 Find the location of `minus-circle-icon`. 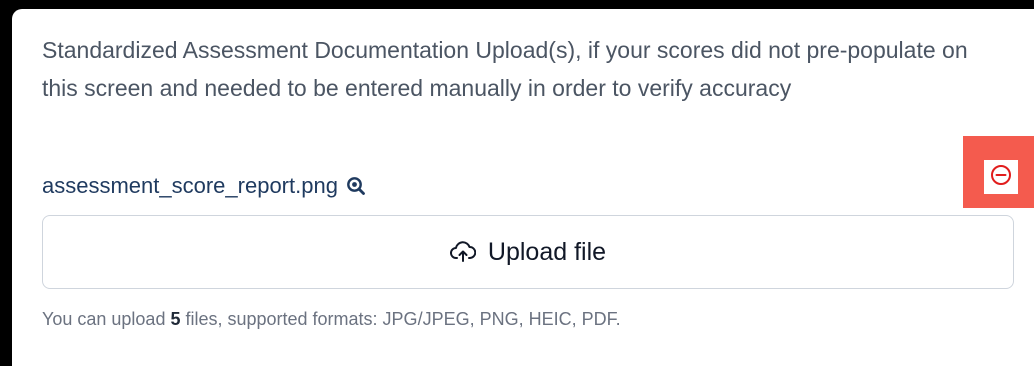

minus-circle-icon is located at coordinates (1001, 177).